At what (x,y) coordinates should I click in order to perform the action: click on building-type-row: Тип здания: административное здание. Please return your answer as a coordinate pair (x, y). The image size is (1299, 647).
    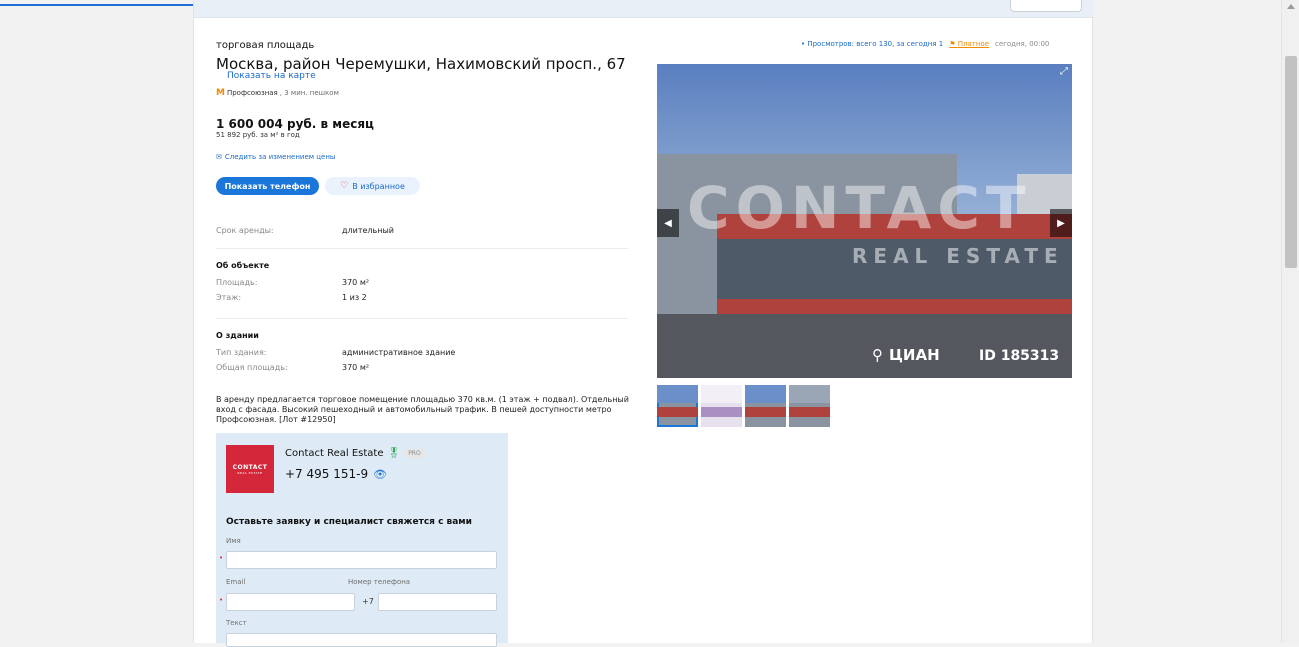
    Looking at the image, I should click on (335, 352).